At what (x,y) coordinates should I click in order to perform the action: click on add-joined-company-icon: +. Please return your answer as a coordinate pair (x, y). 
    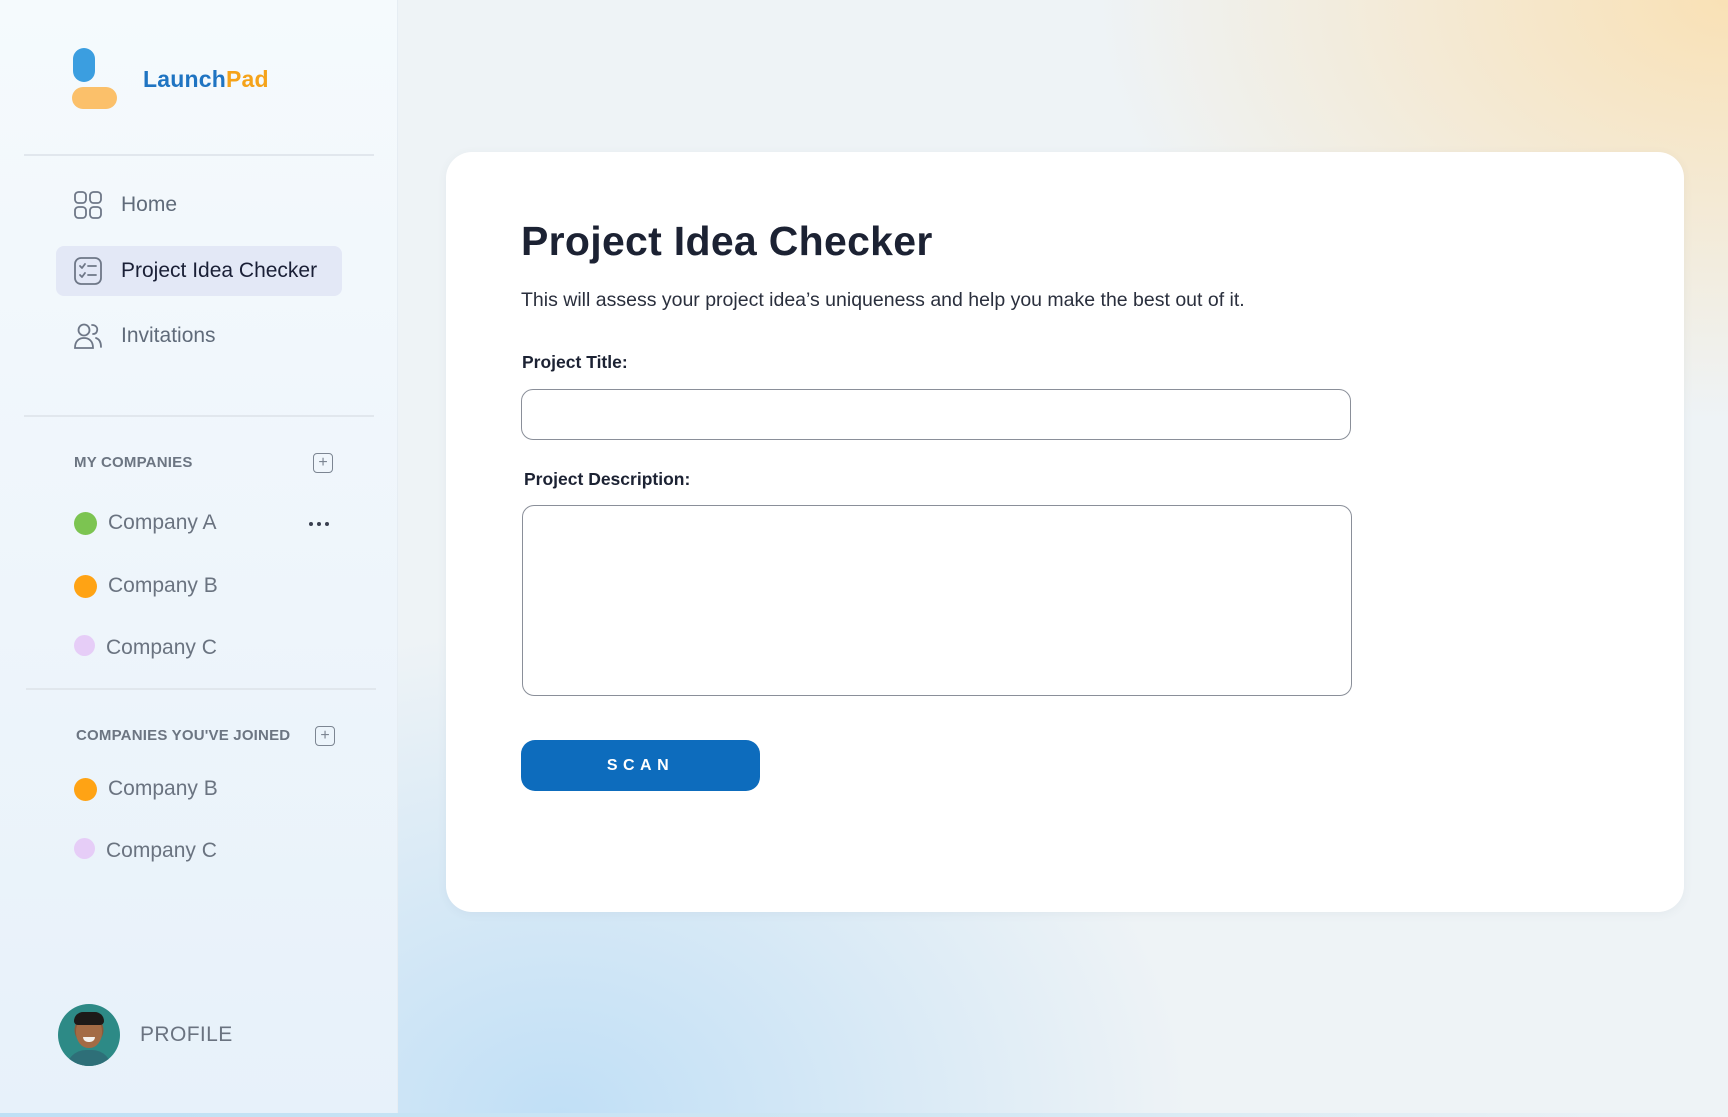
    Looking at the image, I should click on (325, 736).